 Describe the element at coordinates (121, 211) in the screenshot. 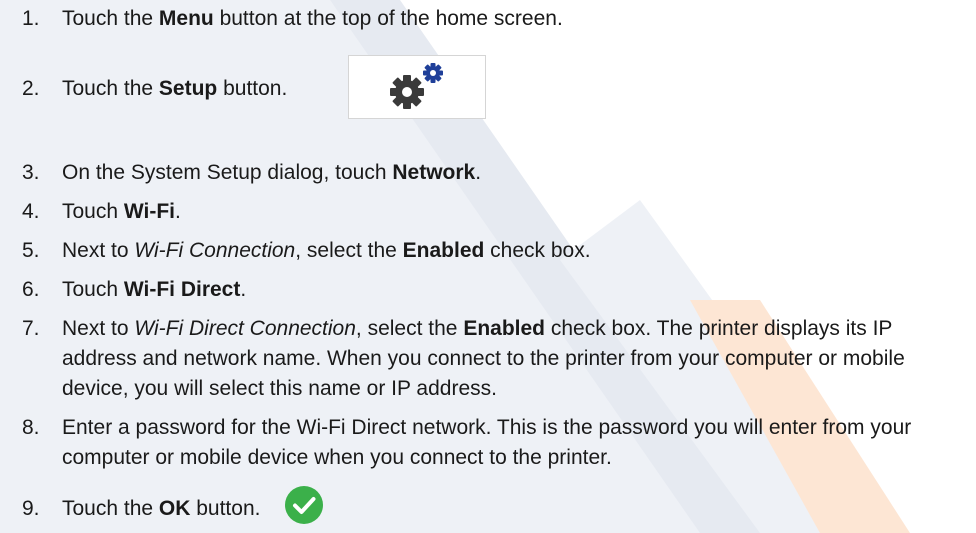

I see `step-text: Touch Wi-Fi.` at that location.